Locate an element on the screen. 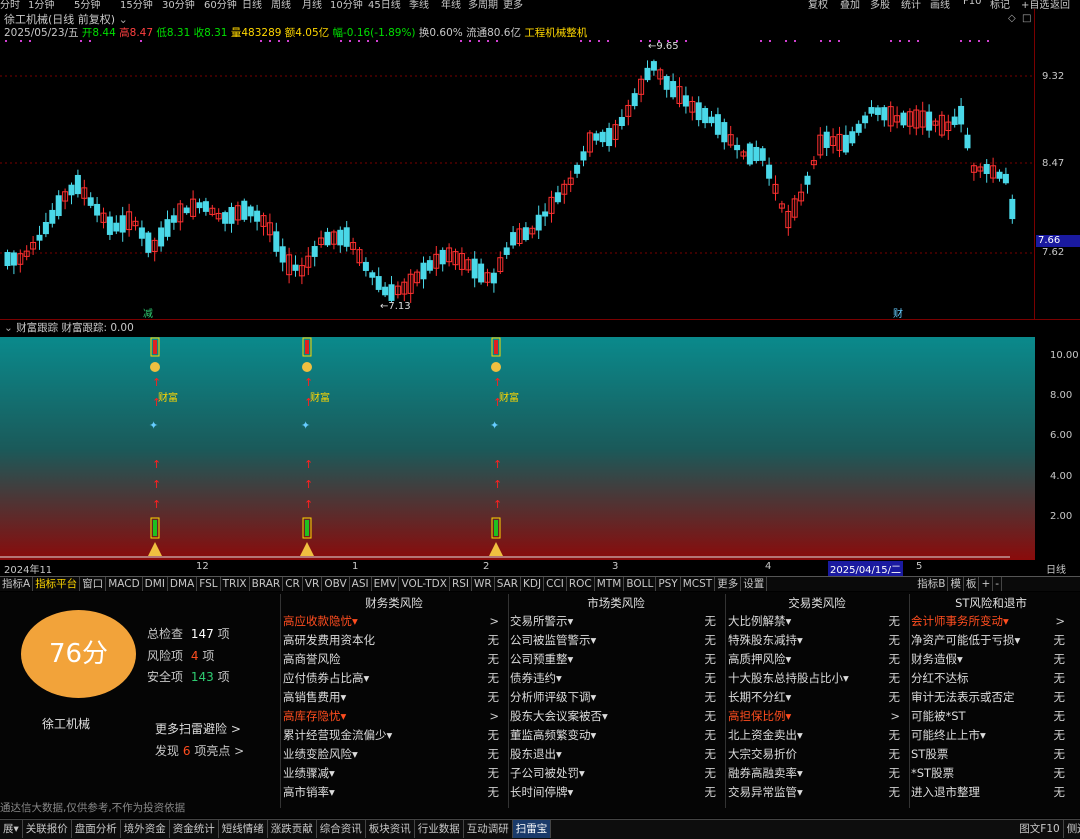 Image resolution: width=1080 pixels, height=839 pixels. bottom-tab: 涨跌贡献 is located at coordinates (292, 829).